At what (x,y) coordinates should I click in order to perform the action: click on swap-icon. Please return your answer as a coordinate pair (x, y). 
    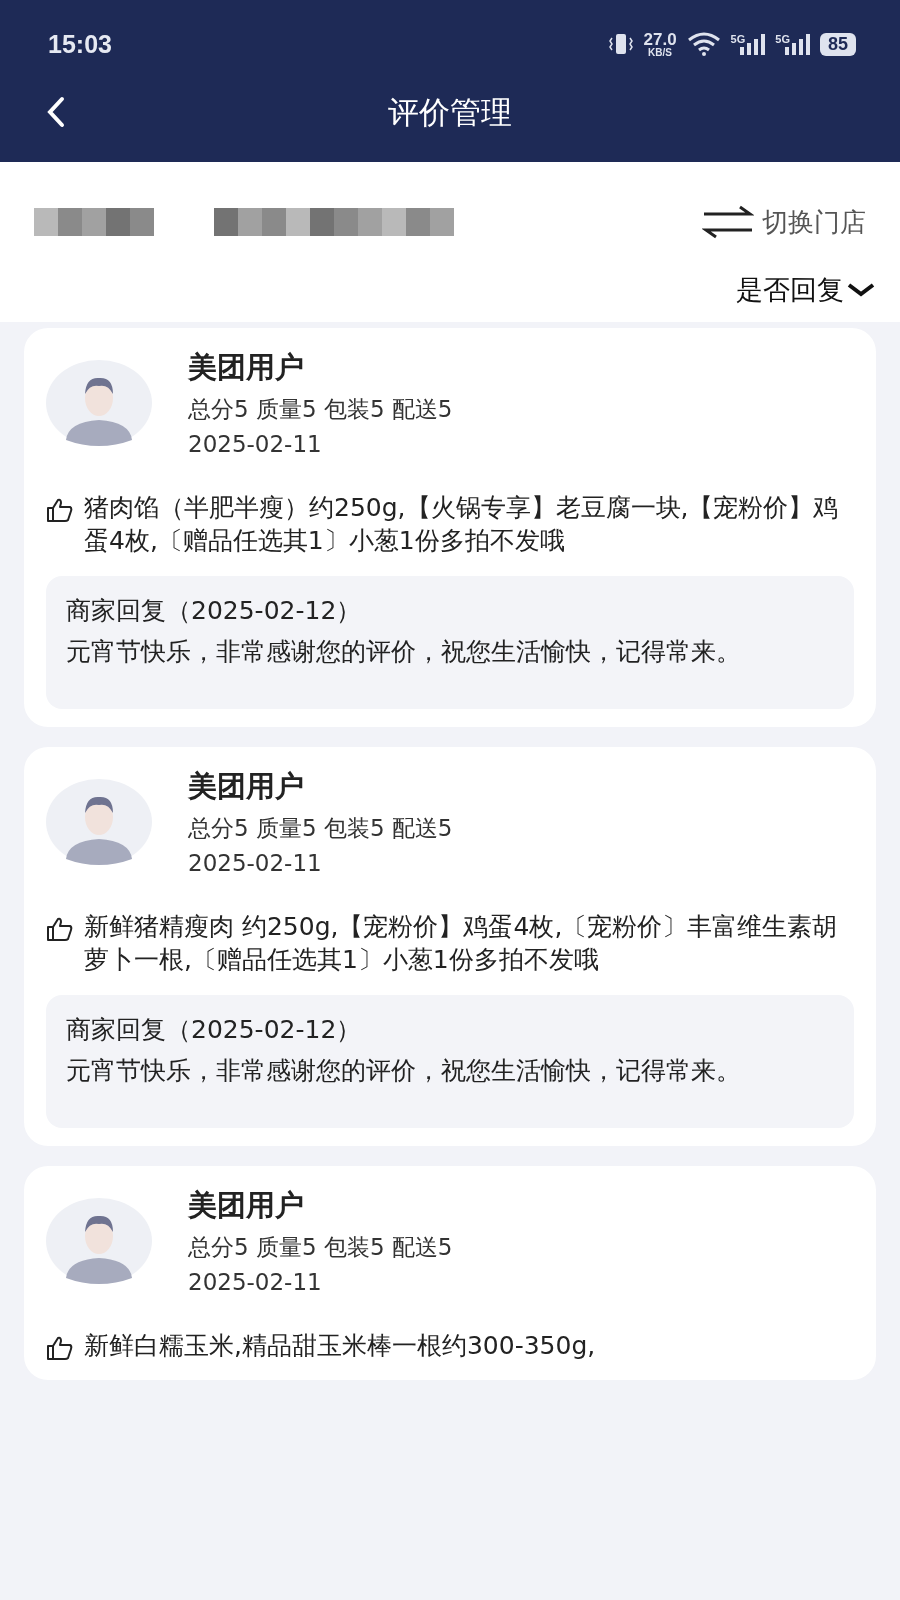
    Looking at the image, I should click on (728, 222).